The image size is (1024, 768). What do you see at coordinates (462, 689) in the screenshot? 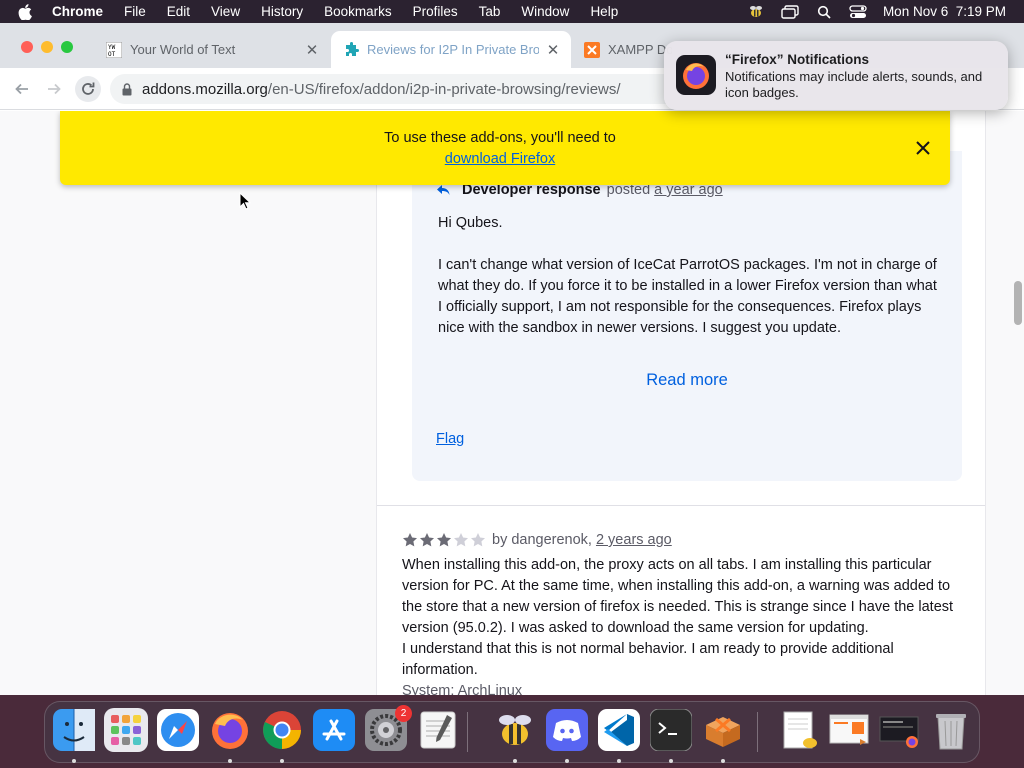
I see `review-system-info: System: ArchLinux` at bounding box center [462, 689].